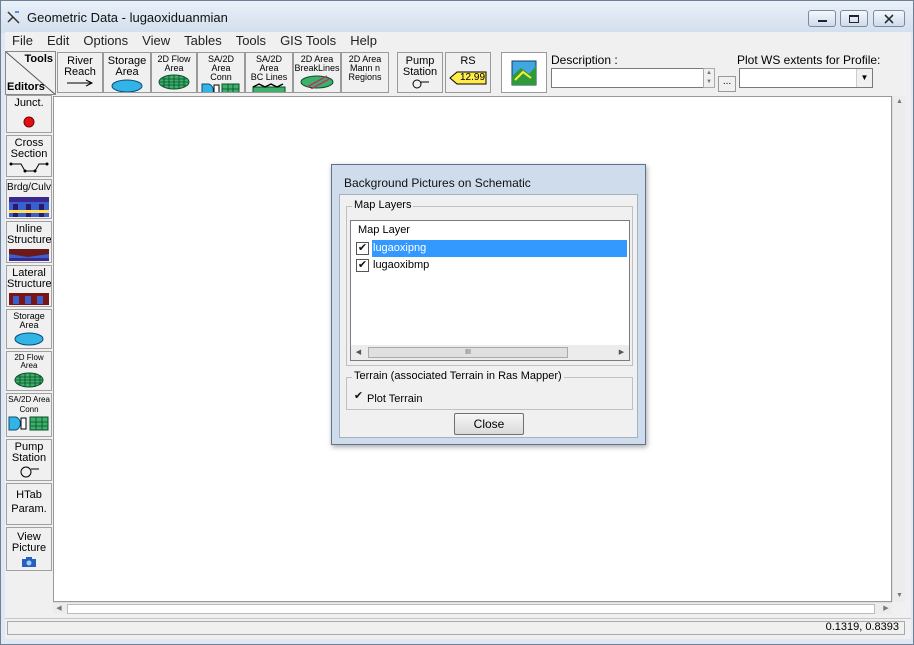  I want to click on htab-label-1: HTab, so click(29, 495).